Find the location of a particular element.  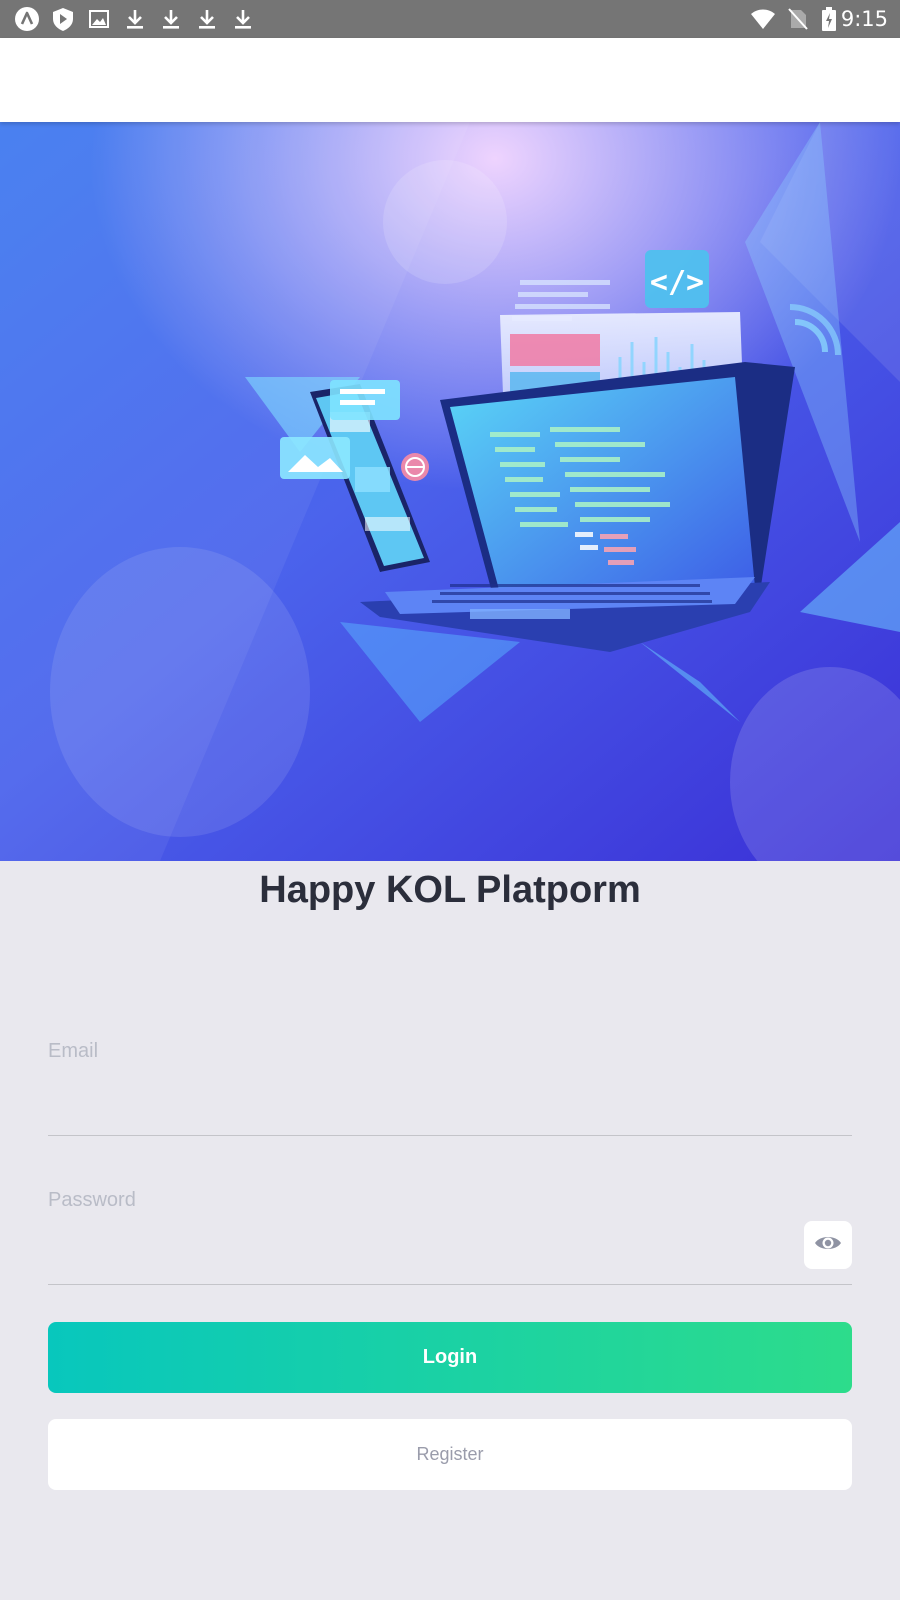

status-bar: 9:15 is located at coordinates (450, 19).